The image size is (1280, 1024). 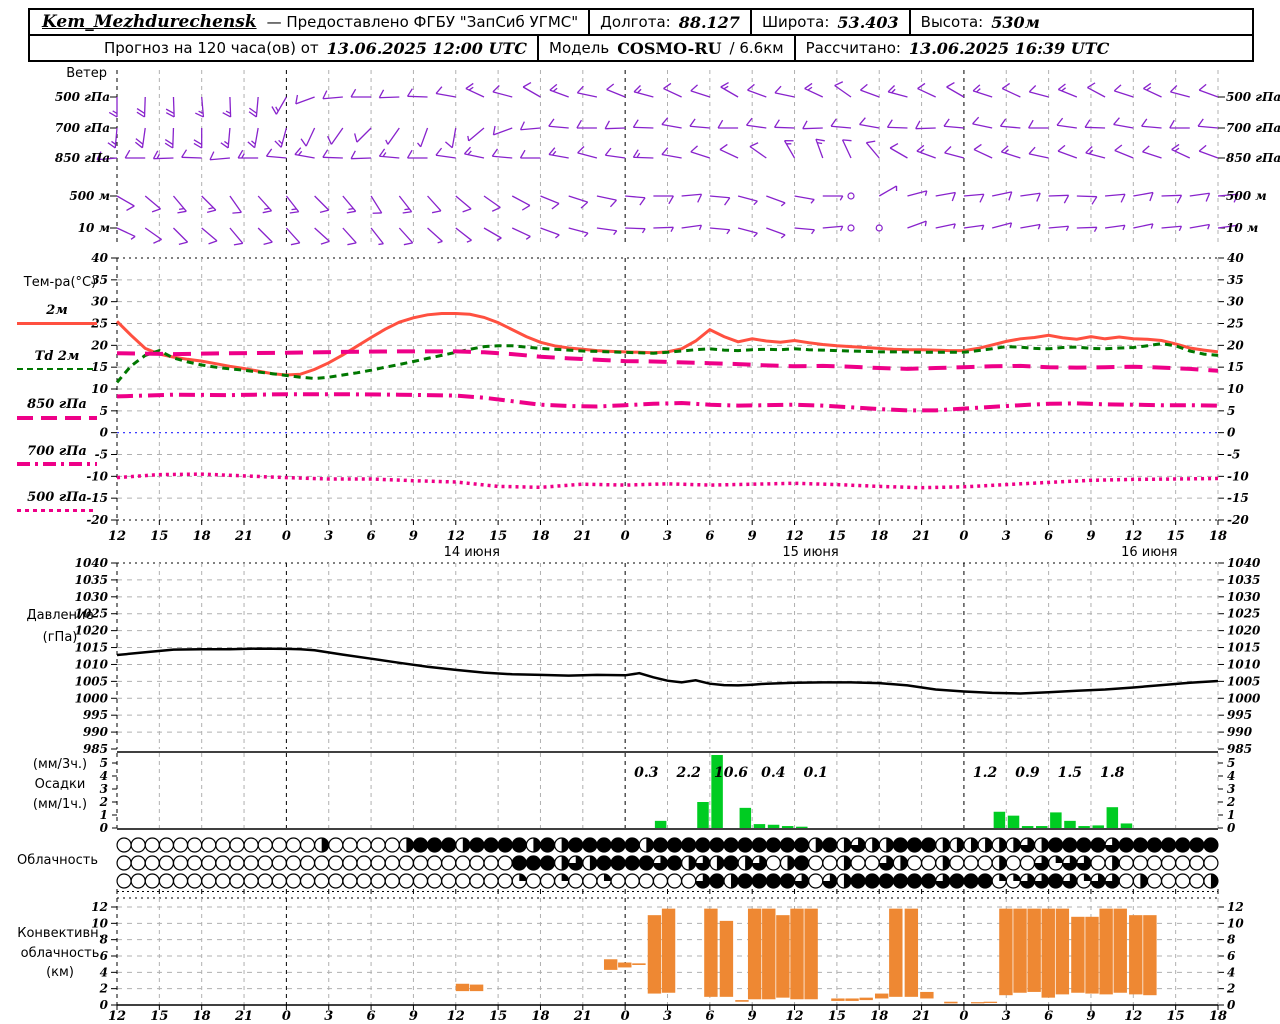 I want to click on svg-text: 25, so click(x=1235, y=324).